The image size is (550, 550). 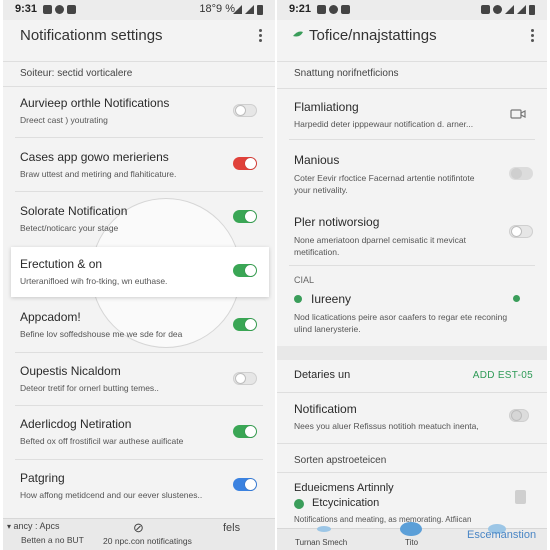 I want to click on nav-item-fels: fels, so click(x=231, y=528).